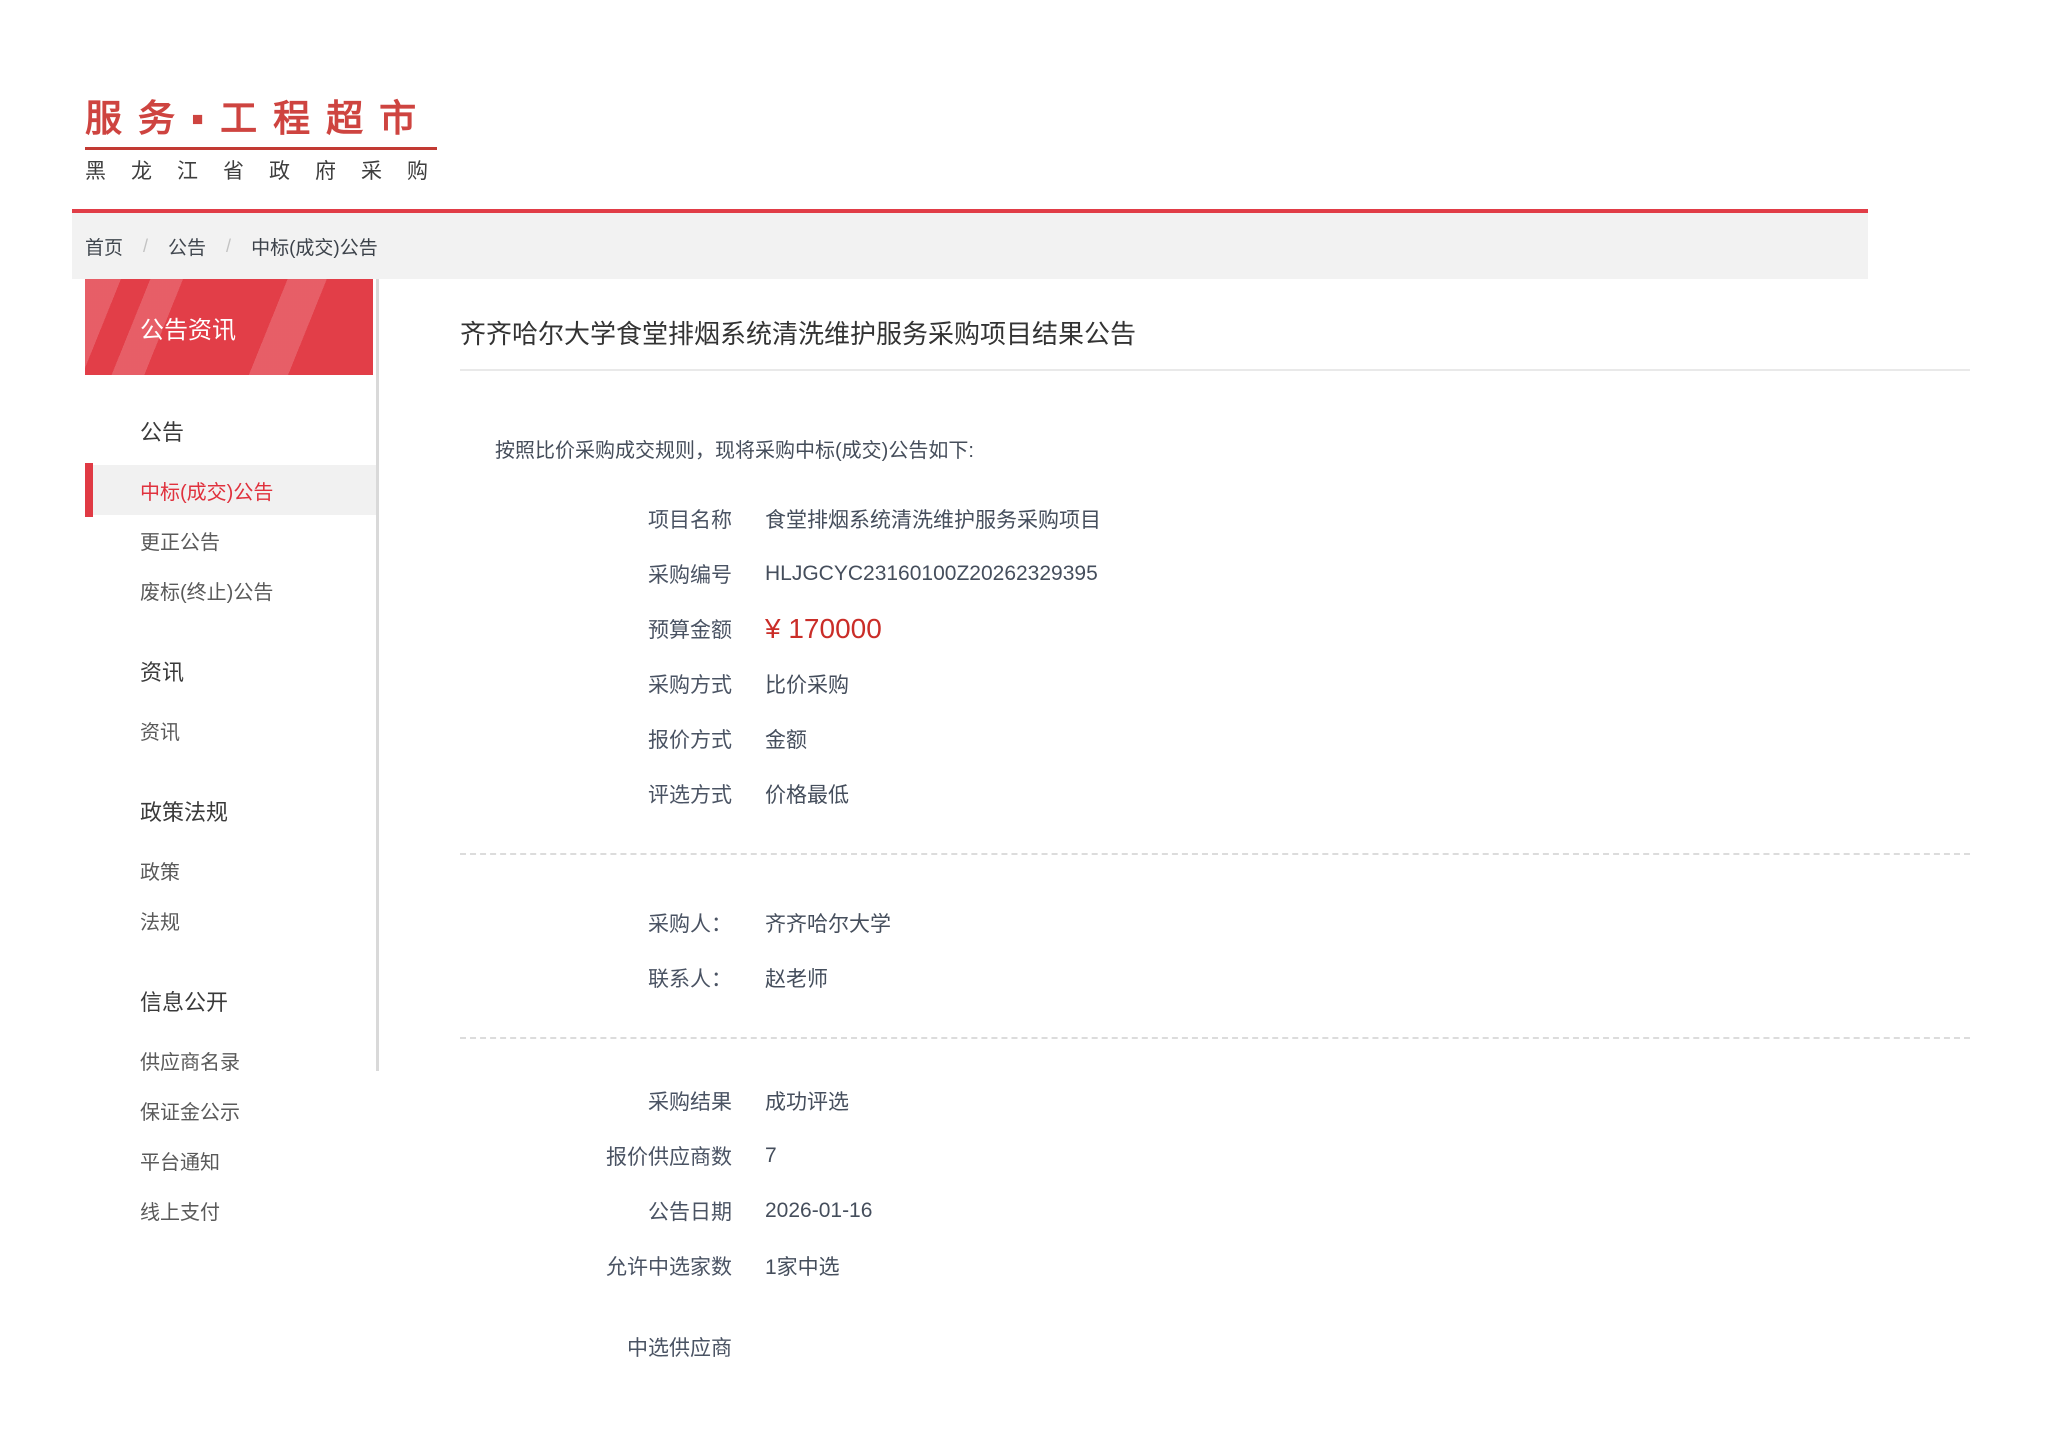  I want to click on field-row-procurement-method: 采购方式 比价采购, so click(1215, 683).